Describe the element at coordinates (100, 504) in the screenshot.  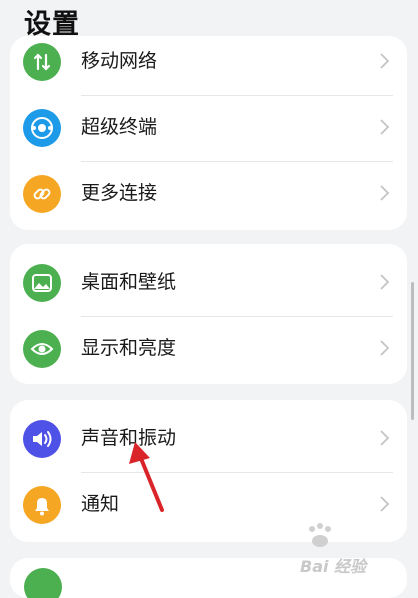
I see `settings-item-label: 通知` at that location.